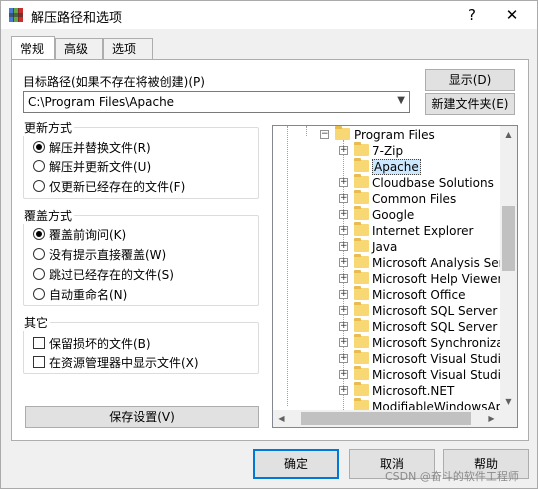 This screenshot has height=489, width=538. I want to click on tree-item-label: Google, so click(393, 215).